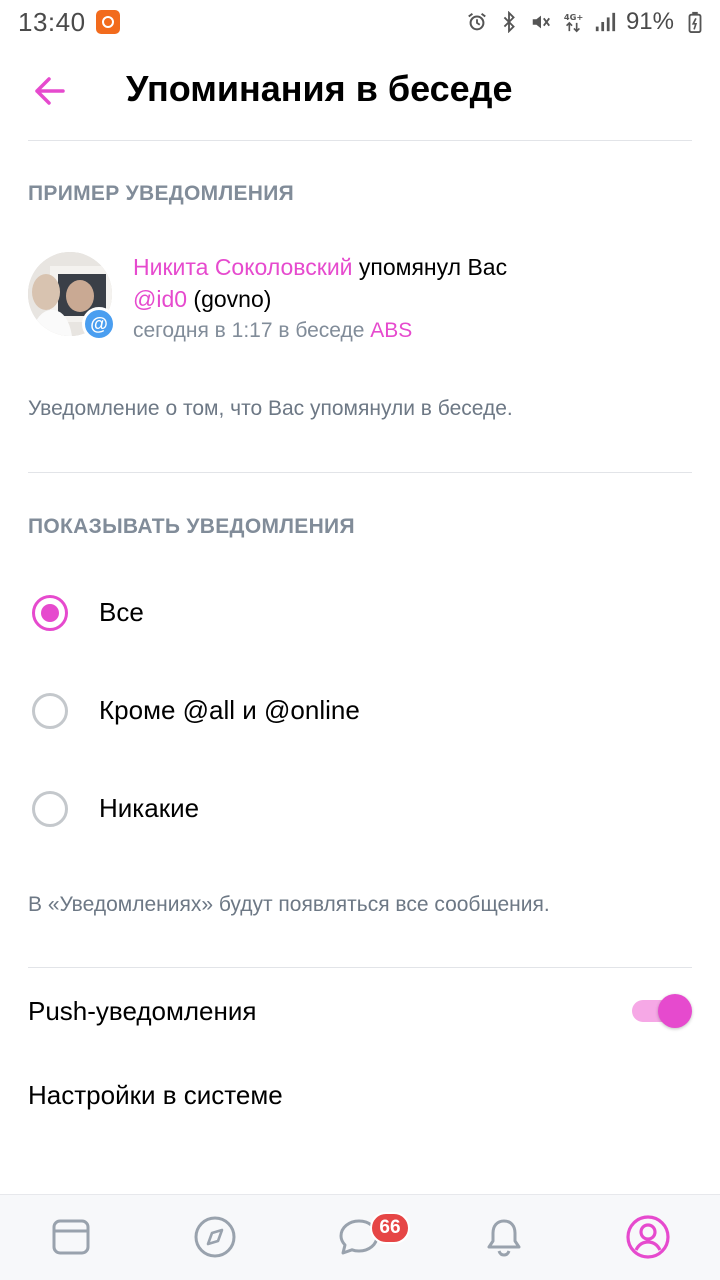 This screenshot has width=720, height=1280. What do you see at coordinates (360, 809) in the screenshot?
I see `radio-option-none: Никакие` at bounding box center [360, 809].